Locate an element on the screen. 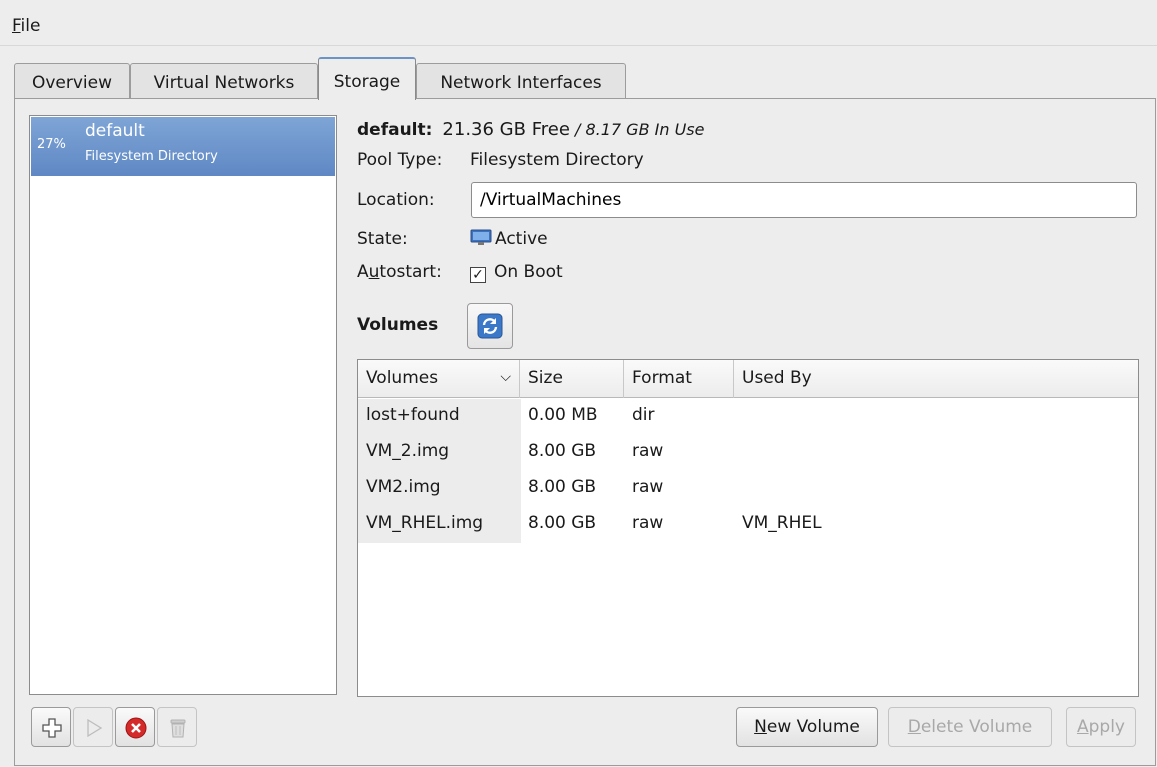  column-header-size-label: Size is located at coordinates (545, 378).